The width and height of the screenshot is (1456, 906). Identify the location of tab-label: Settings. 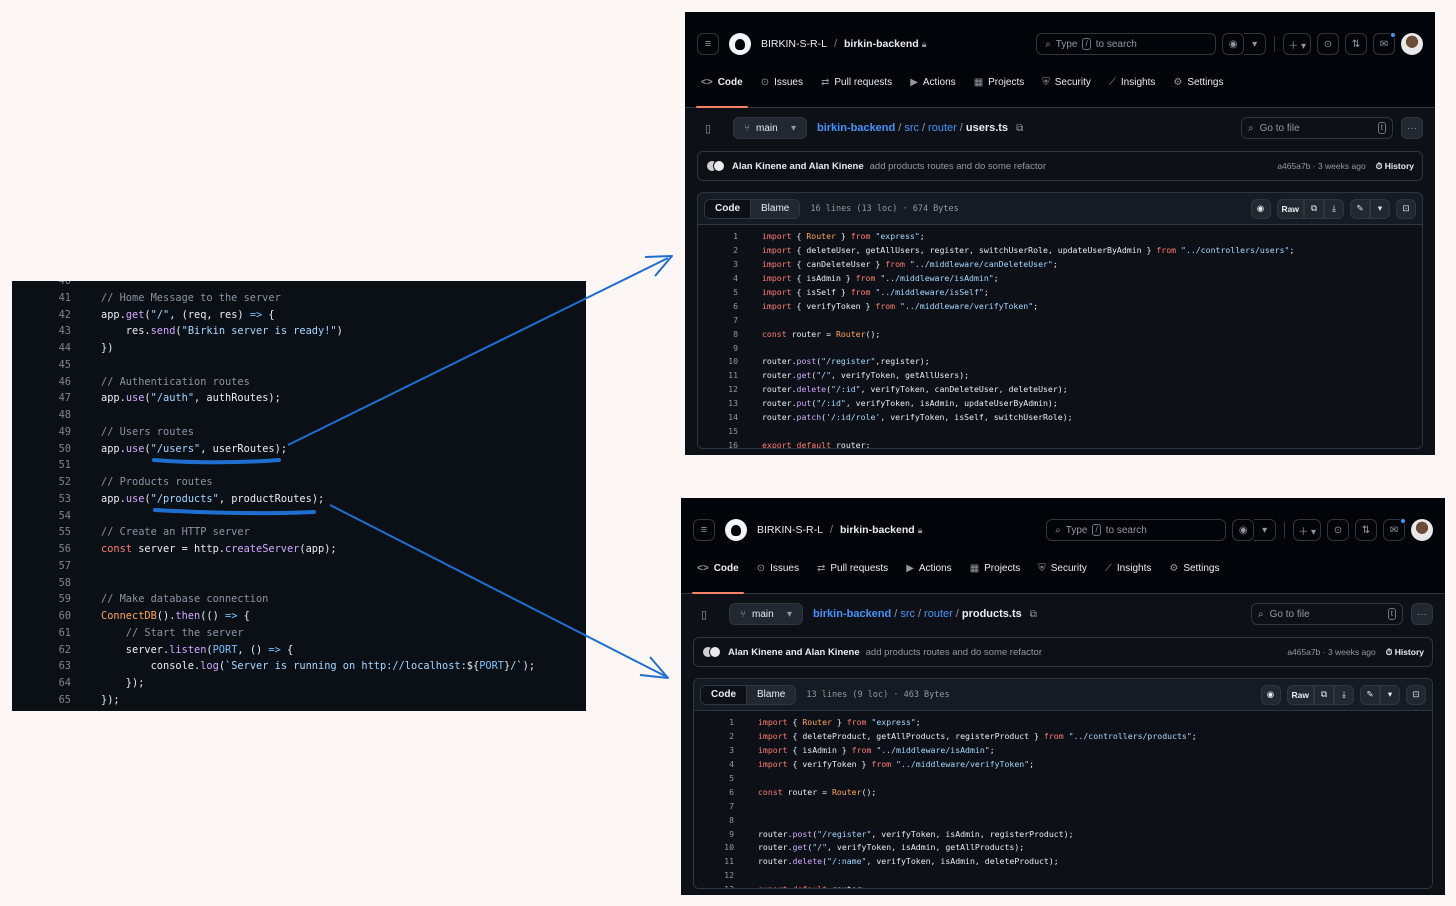
(1201, 568).